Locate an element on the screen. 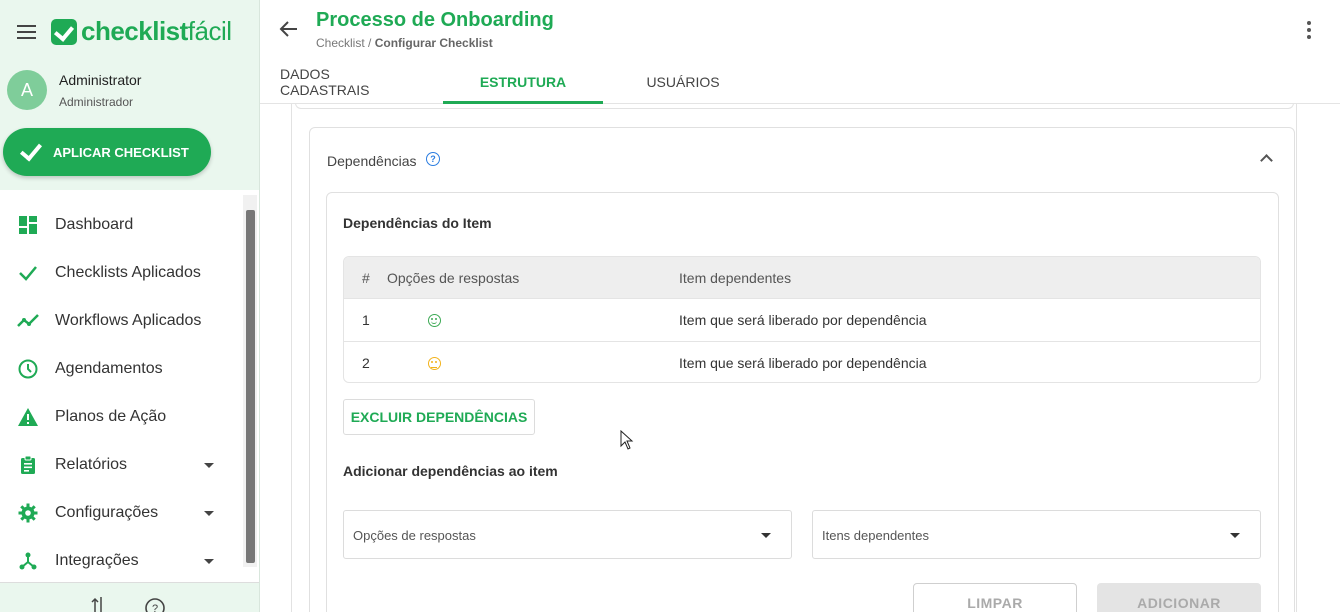 Image resolution: width=1340 pixels, height=612 pixels. mouse-cursor-icon is located at coordinates (627, 440).